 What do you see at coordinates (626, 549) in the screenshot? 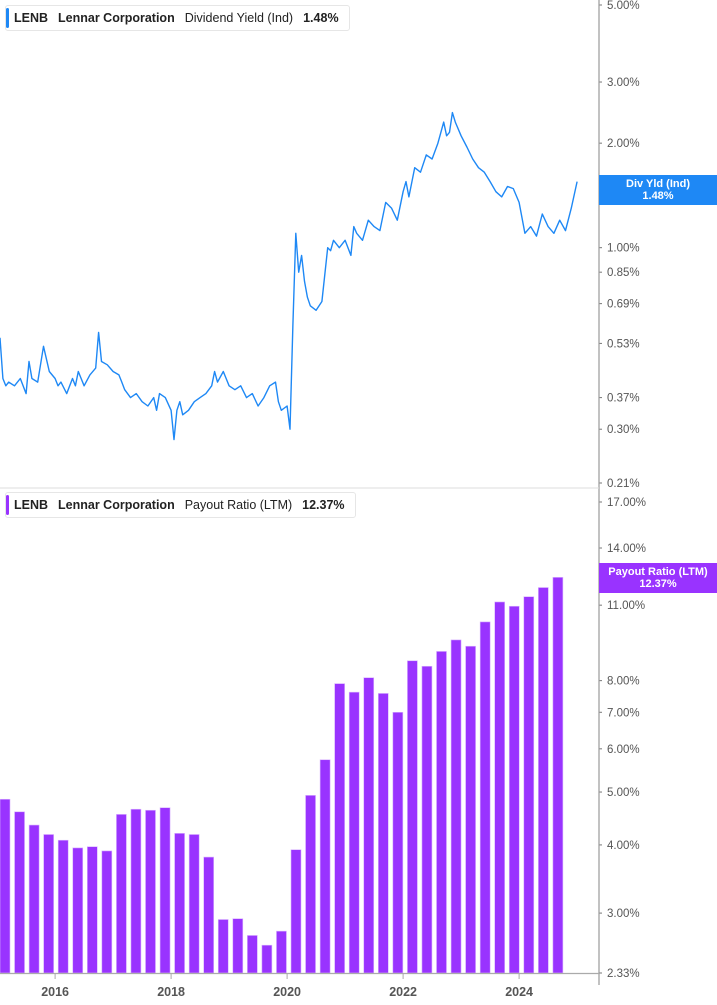
I see `y-tick-label: 14.00%` at bounding box center [626, 549].